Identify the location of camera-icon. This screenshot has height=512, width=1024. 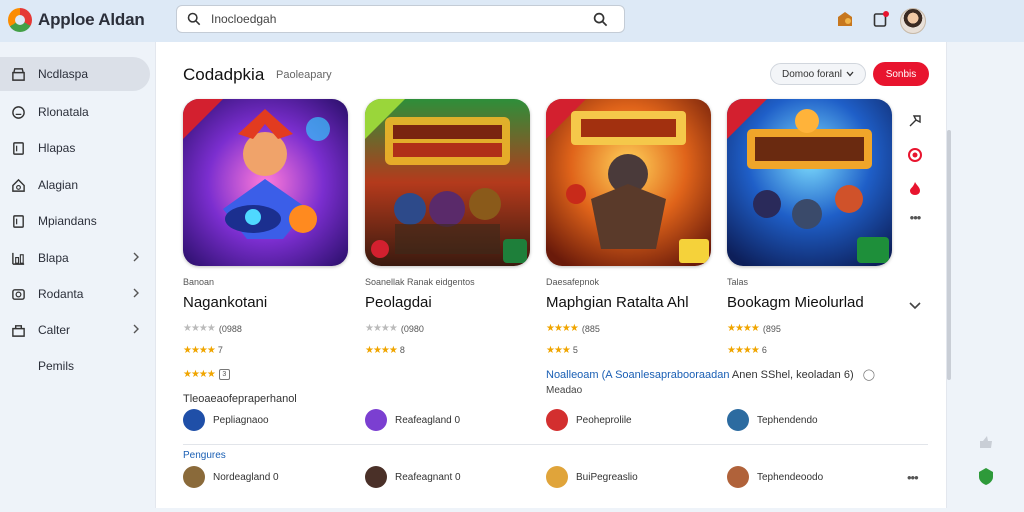
(18, 294).